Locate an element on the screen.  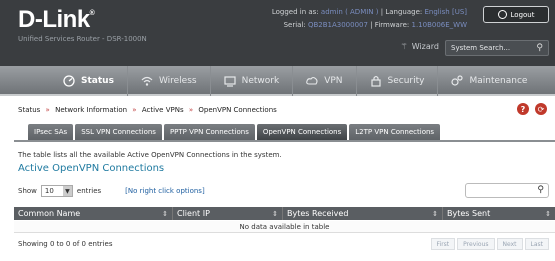
tab-ipsec-sas: IPsec SAs is located at coordinates (51, 132).